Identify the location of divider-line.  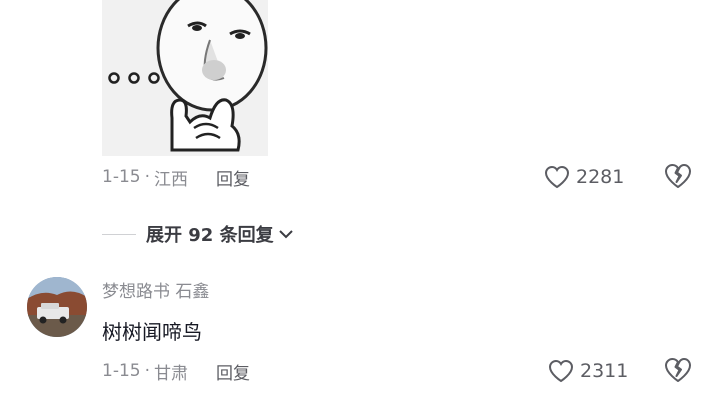
(119, 234).